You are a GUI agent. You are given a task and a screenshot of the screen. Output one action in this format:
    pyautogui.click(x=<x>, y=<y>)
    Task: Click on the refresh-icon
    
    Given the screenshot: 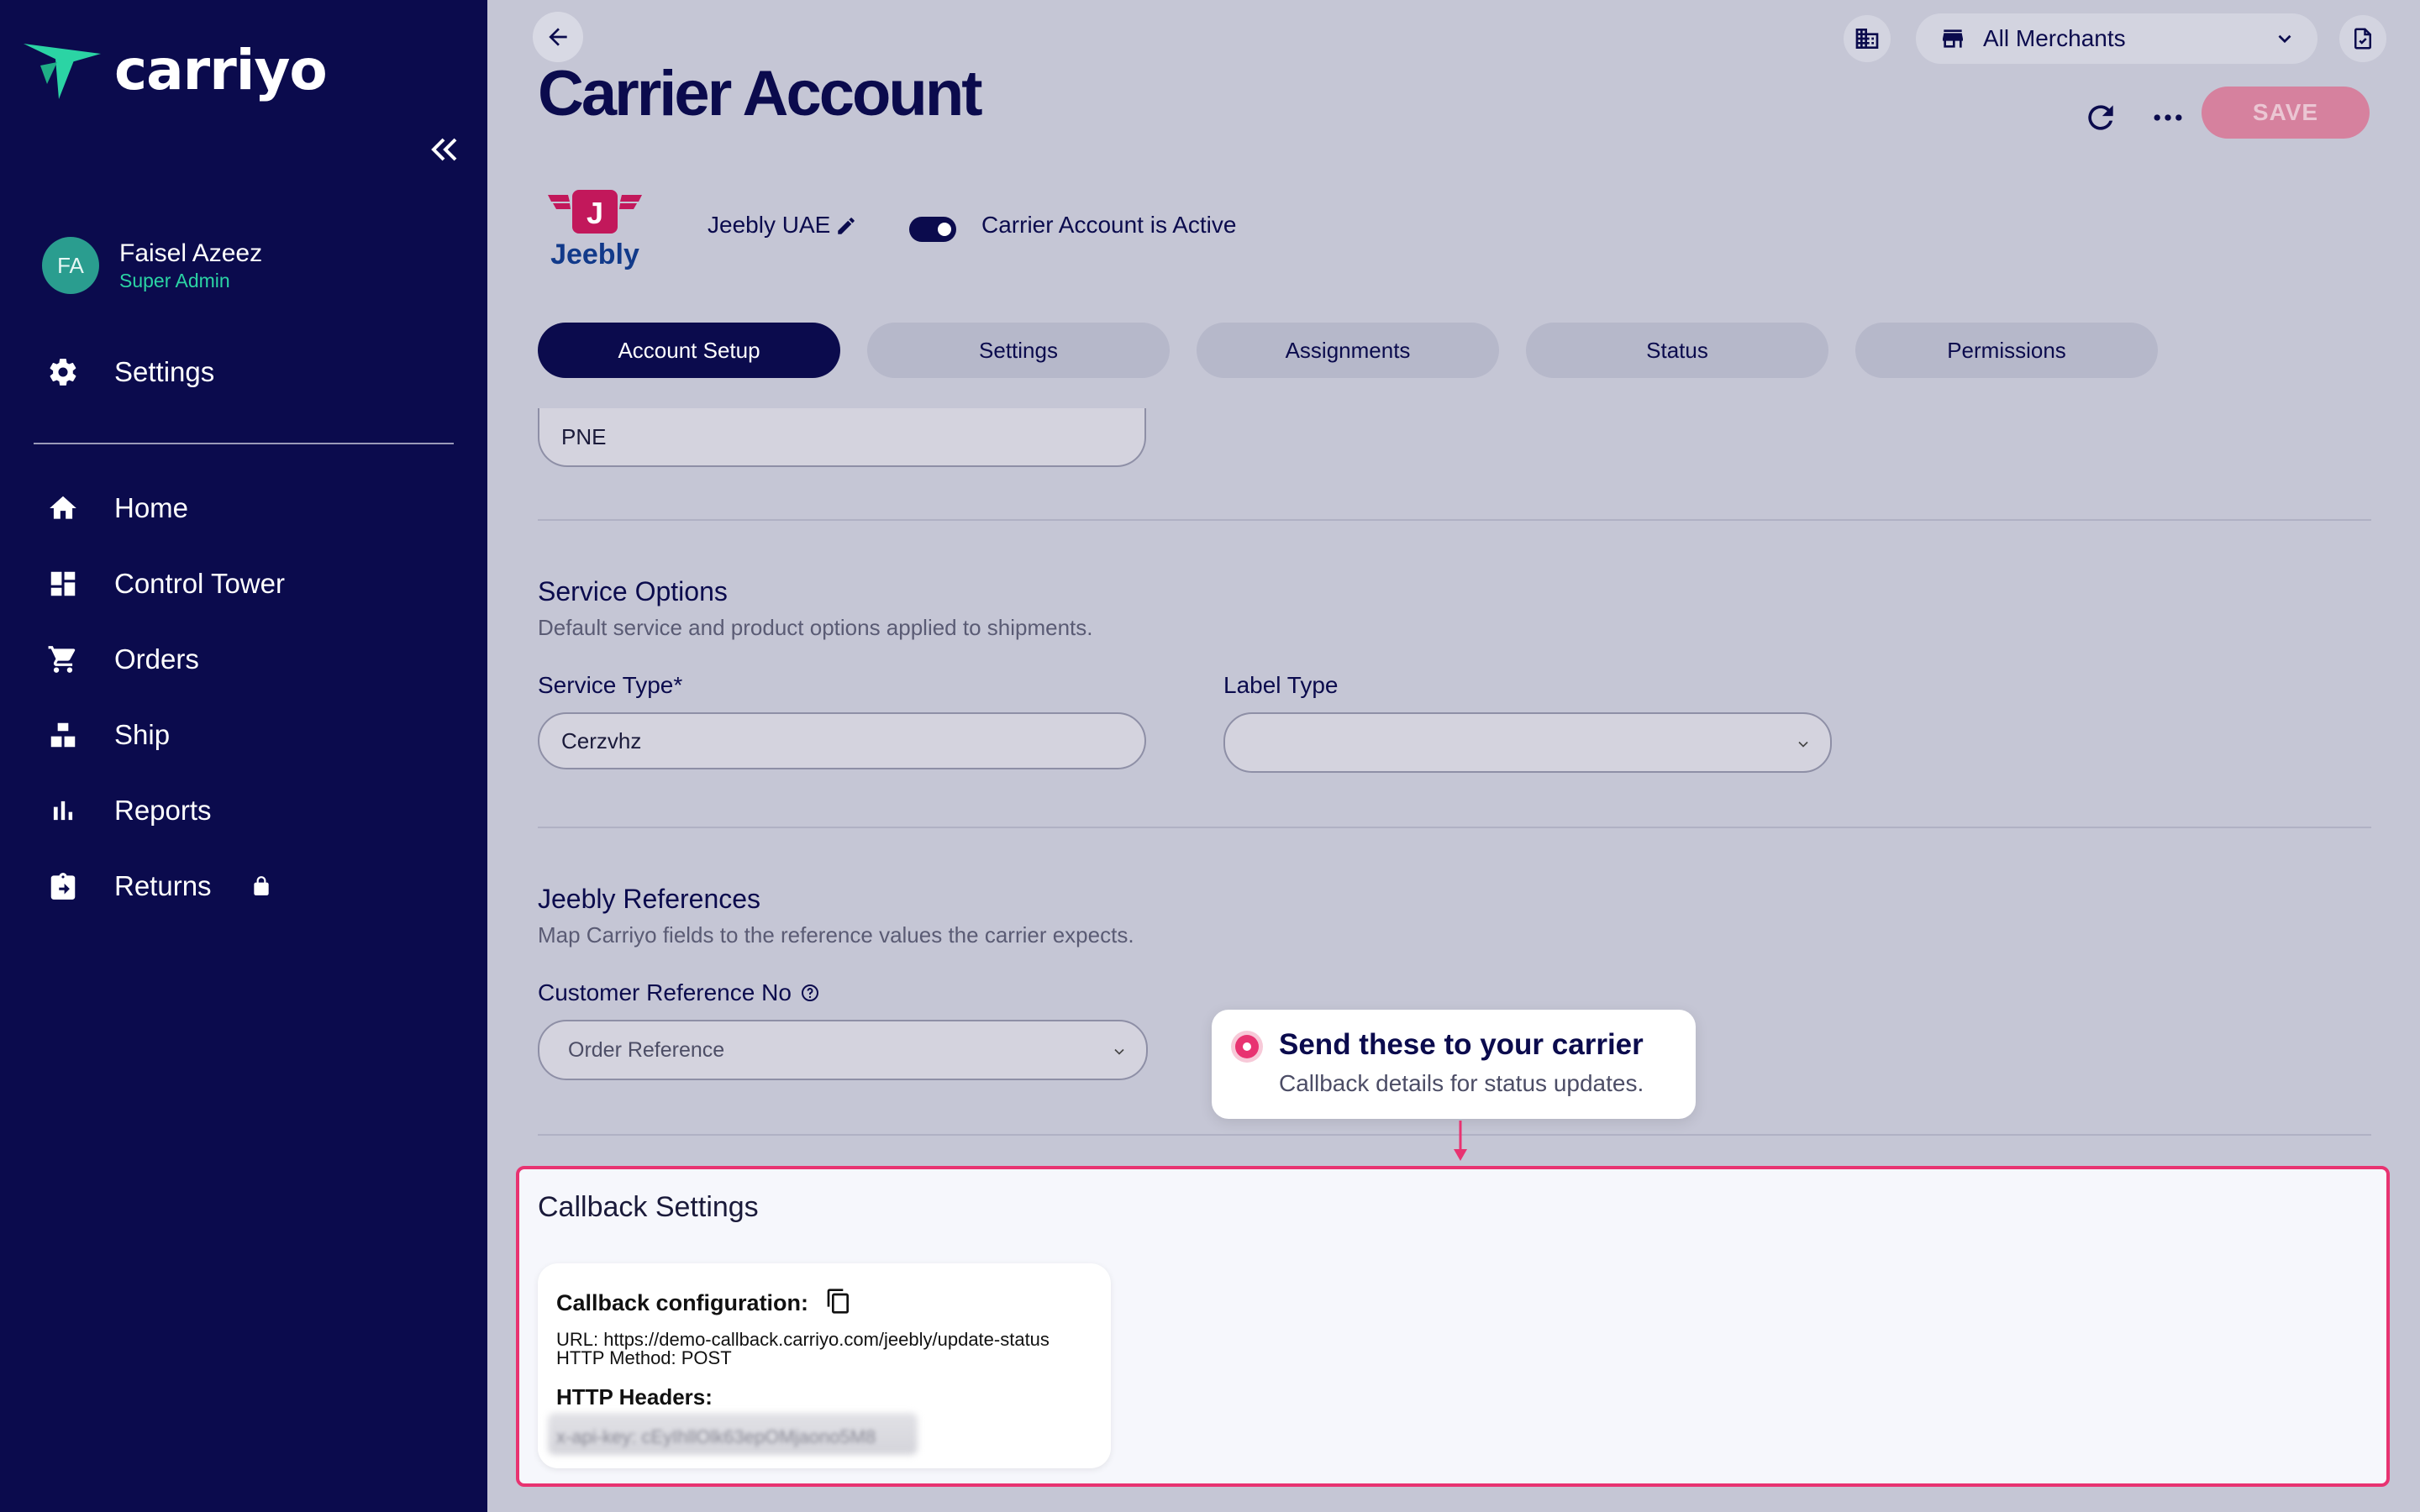 What is the action you would take?
    pyautogui.click(x=2100, y=117)
    